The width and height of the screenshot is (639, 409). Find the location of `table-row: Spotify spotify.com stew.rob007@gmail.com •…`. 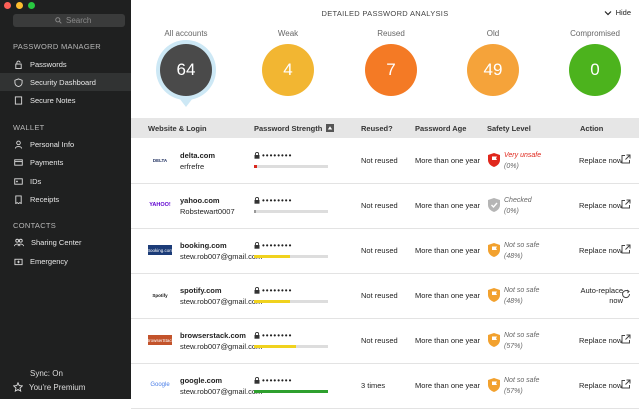

table-row: Spotify spotify.com stew.rob007@gmail.com •… is located at coordinates (385, 296).